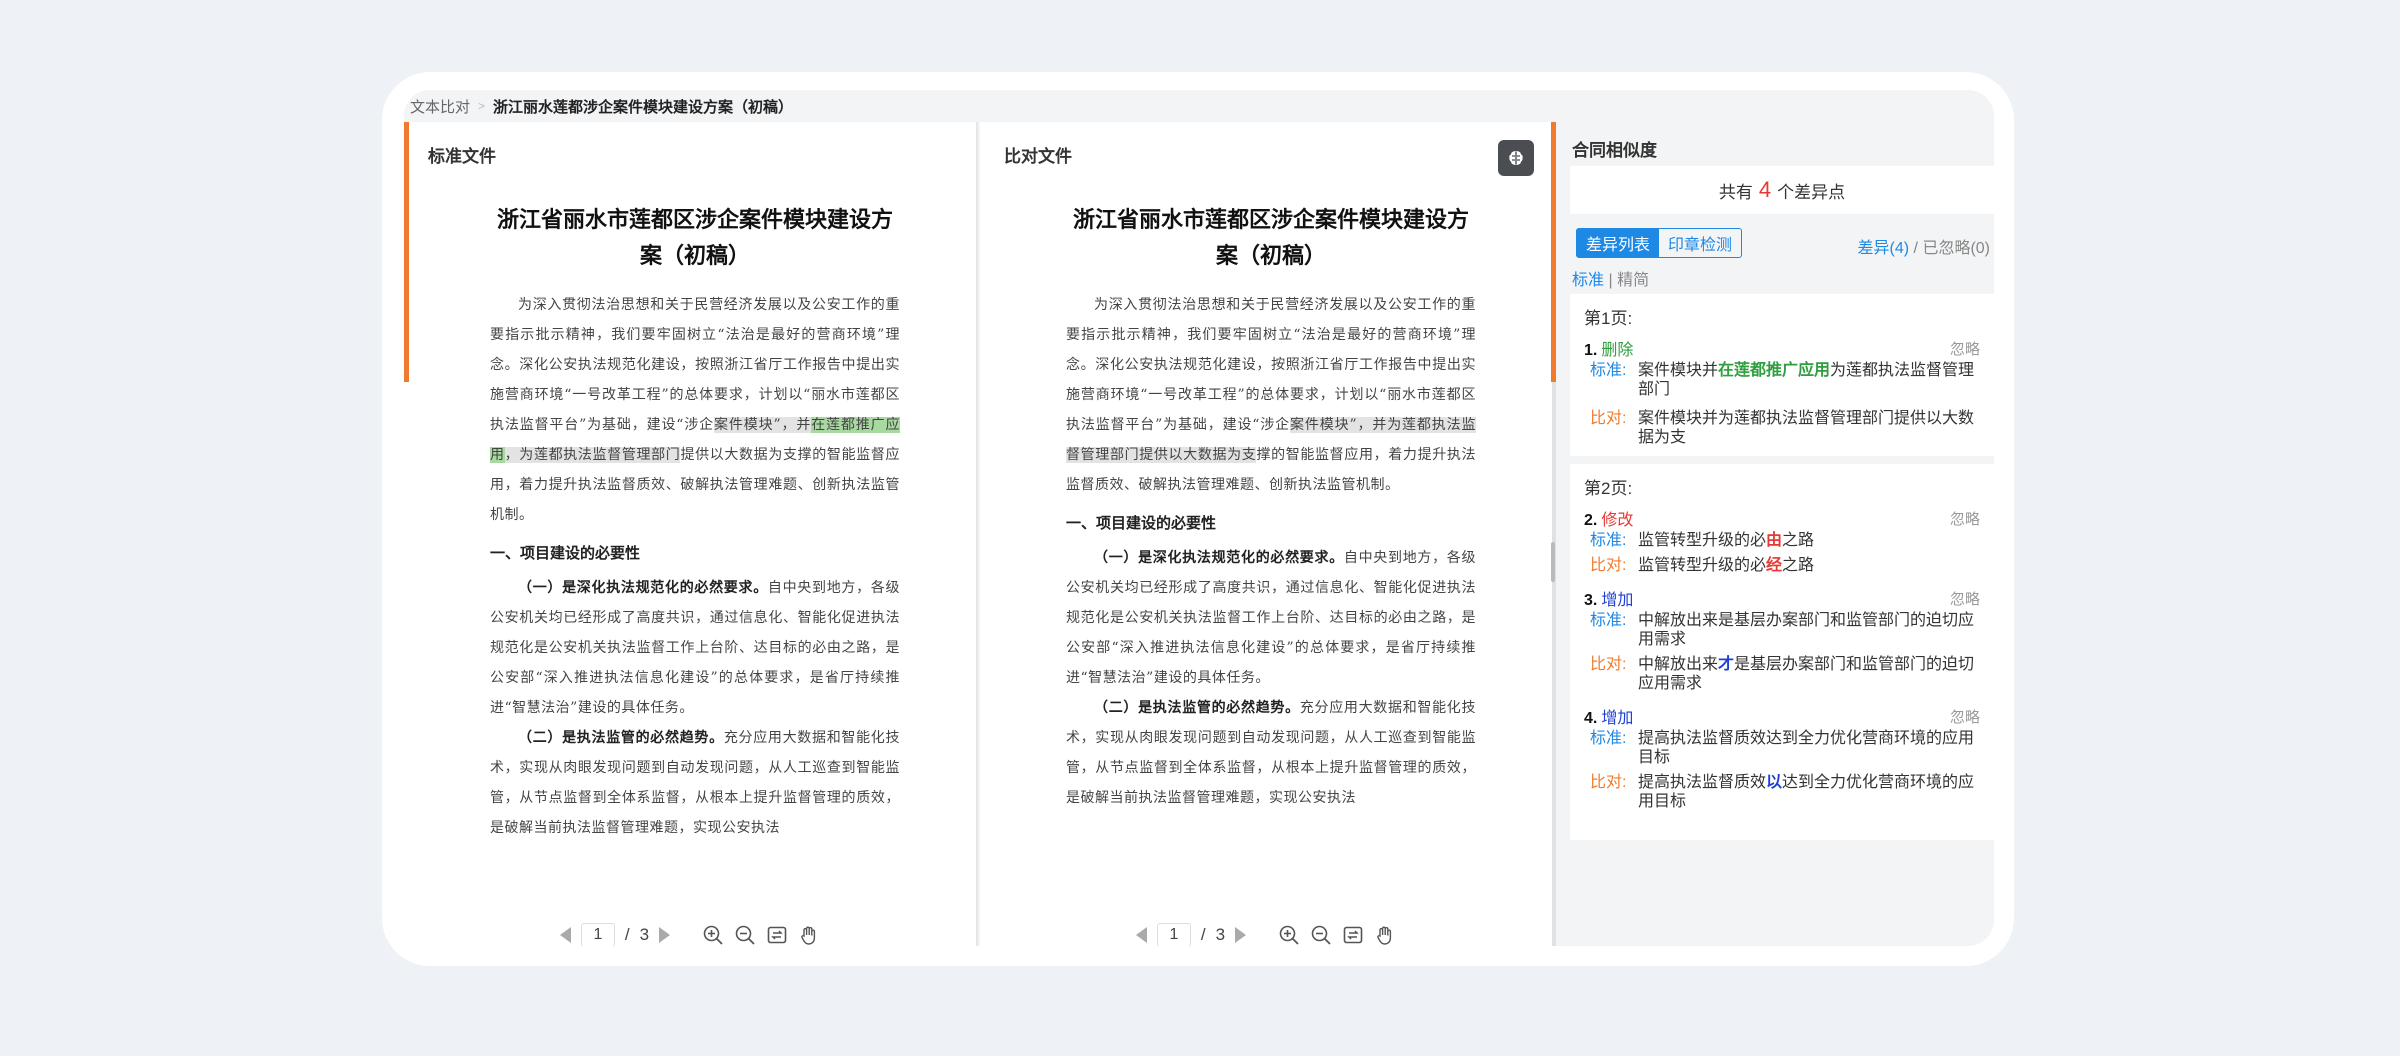  Describe the element at coordinates (1618, 243) in the screenshot. I see `tab-diff-list: 差异列表` at that location.